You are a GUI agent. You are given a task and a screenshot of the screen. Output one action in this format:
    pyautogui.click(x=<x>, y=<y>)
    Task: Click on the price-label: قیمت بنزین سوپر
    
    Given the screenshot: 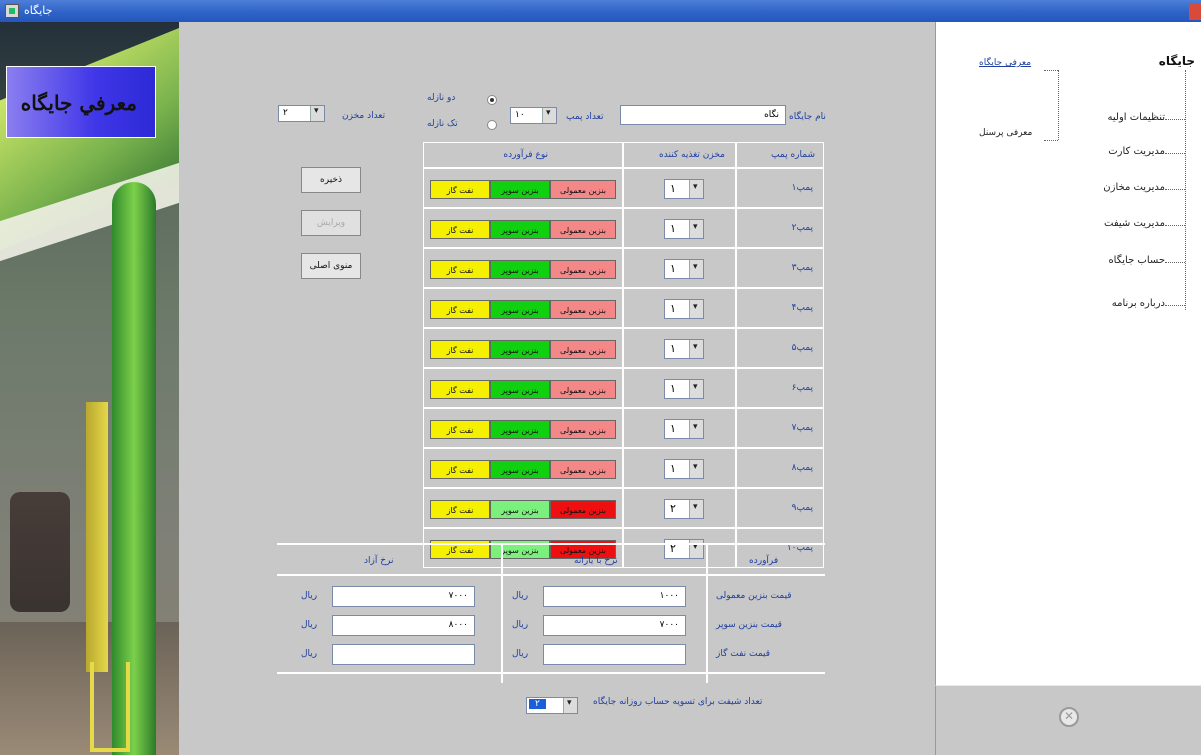 What is the action you would take?
    pyautogui.click(x=749, y=625)
    